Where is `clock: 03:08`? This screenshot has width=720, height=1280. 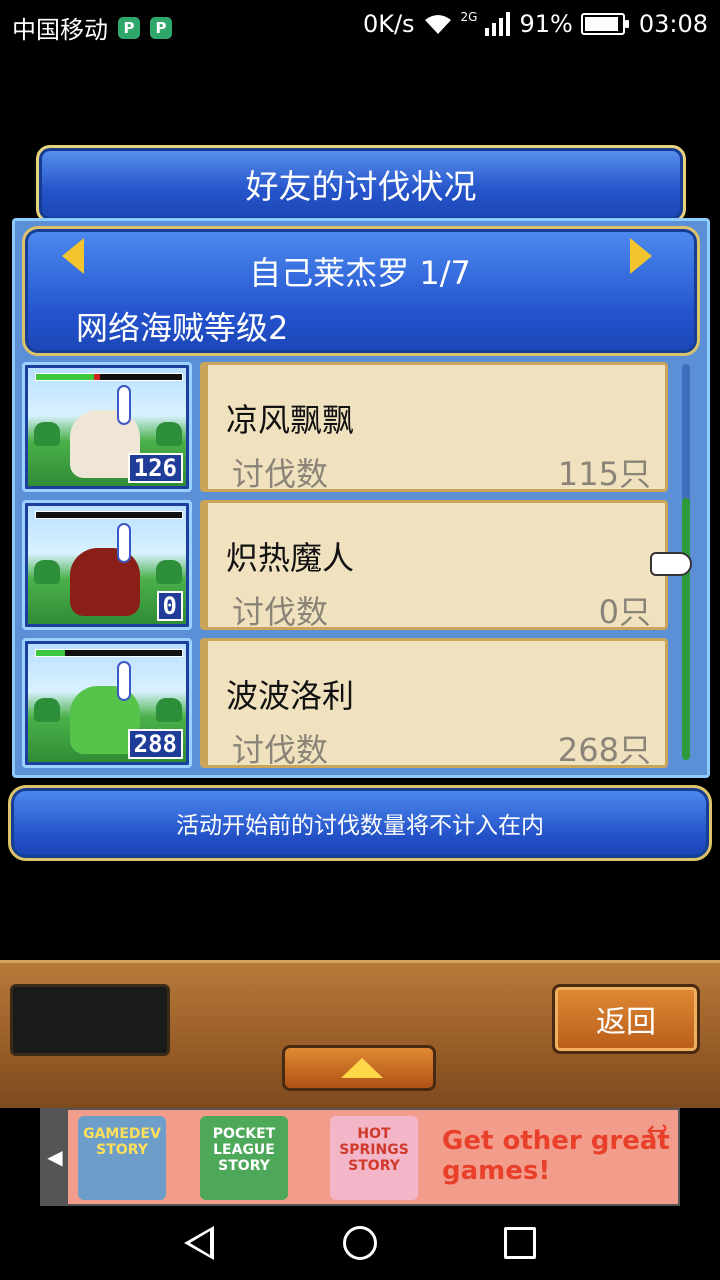
clock: 03:08 is located at coordinates (673, 24).